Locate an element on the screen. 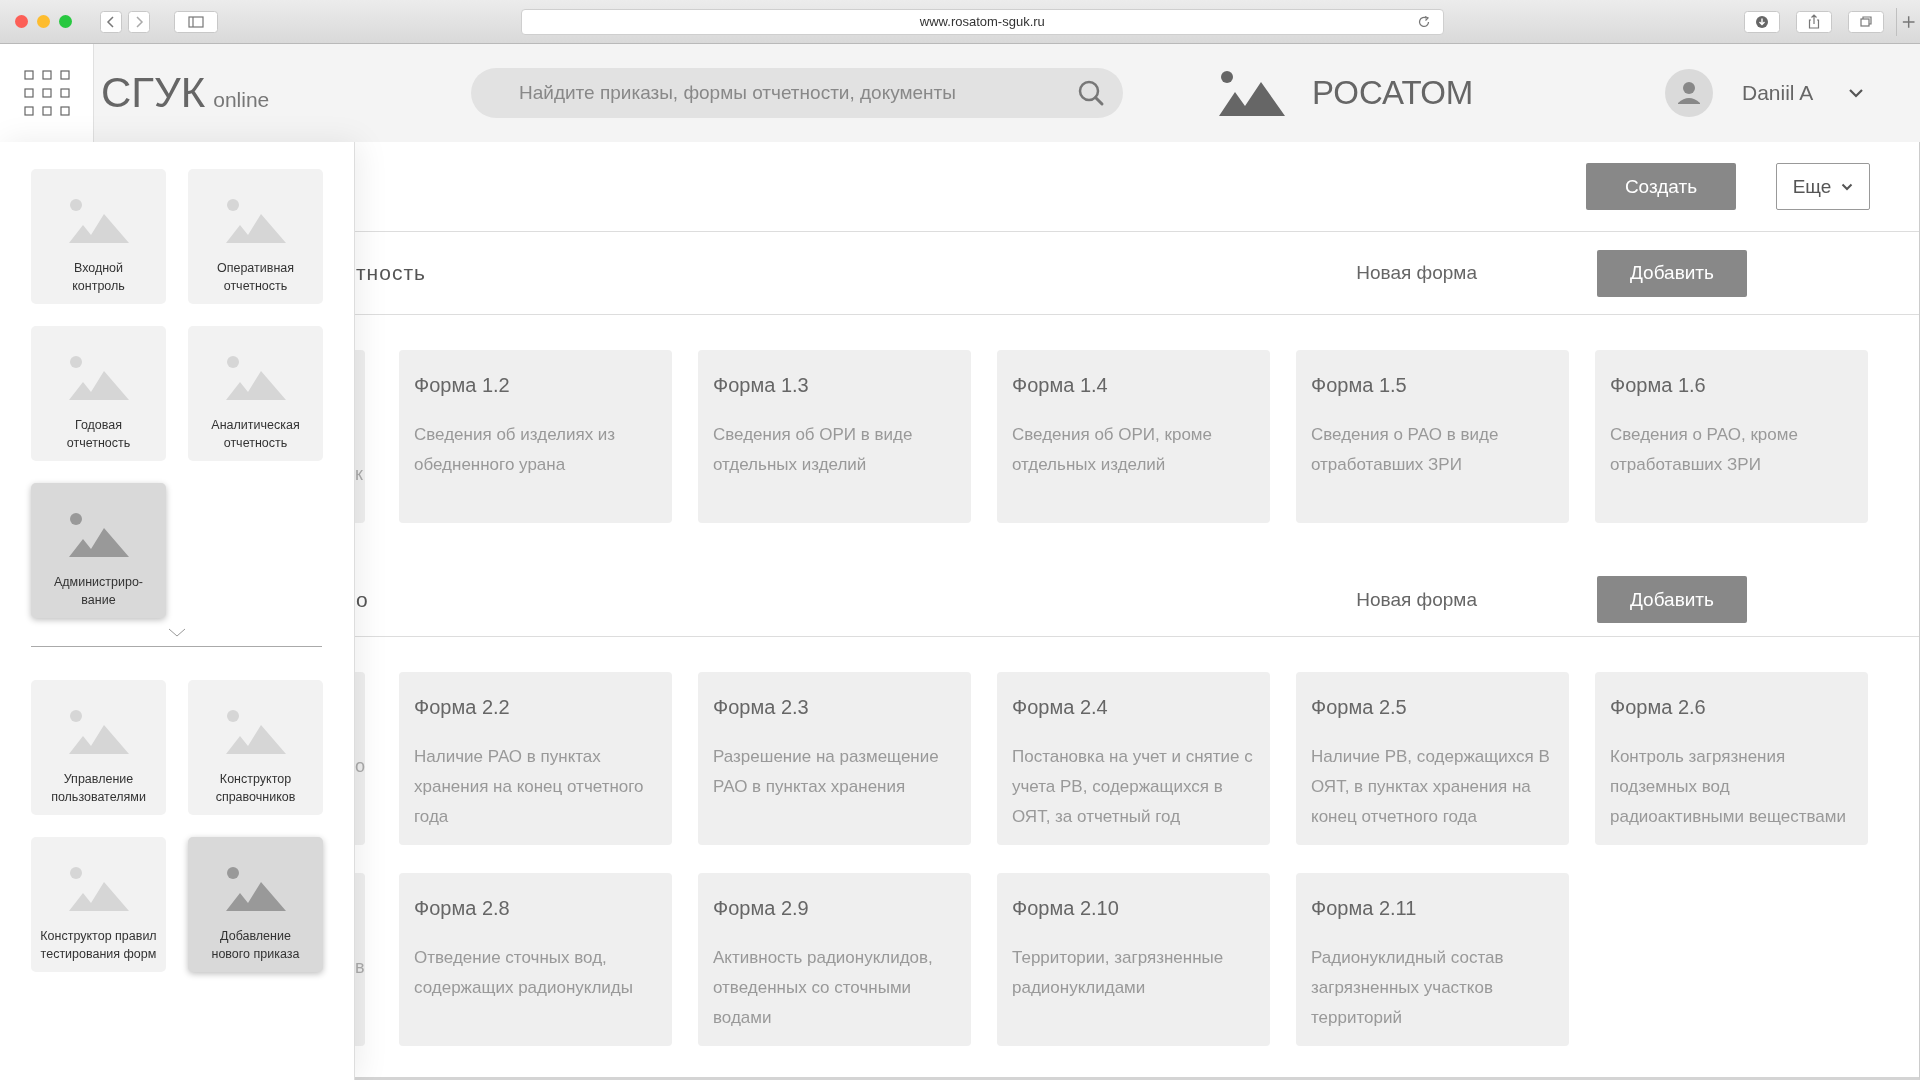 The width and height of the screenshot is (1920, 1080). brand-suffix: online is located at coordinates (241, 100).